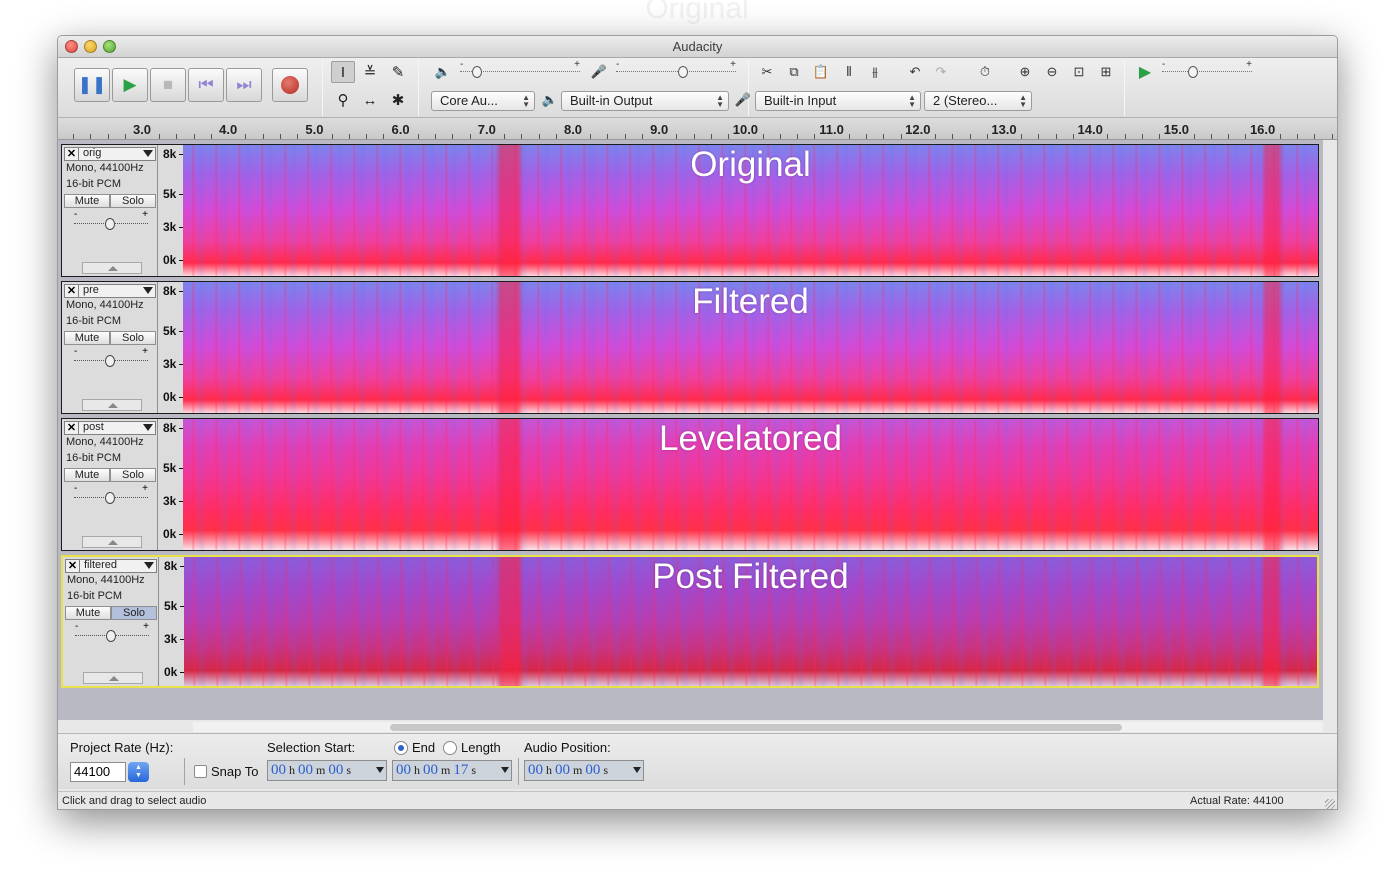 This screenshot has height=888, width=1394. I want to click on length-radio, so click(450, 748).